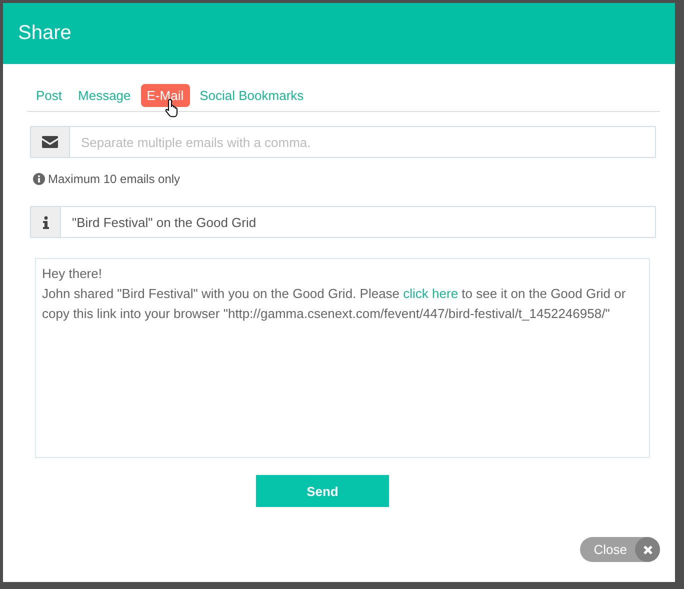 Image resolution: width=684 pixels, height=589 pixels. What do you see at coordinates (114, 179) in the screenshot?
I see `email-limit-note: Maximum 10 emails only` at bounding box center [114, 179].